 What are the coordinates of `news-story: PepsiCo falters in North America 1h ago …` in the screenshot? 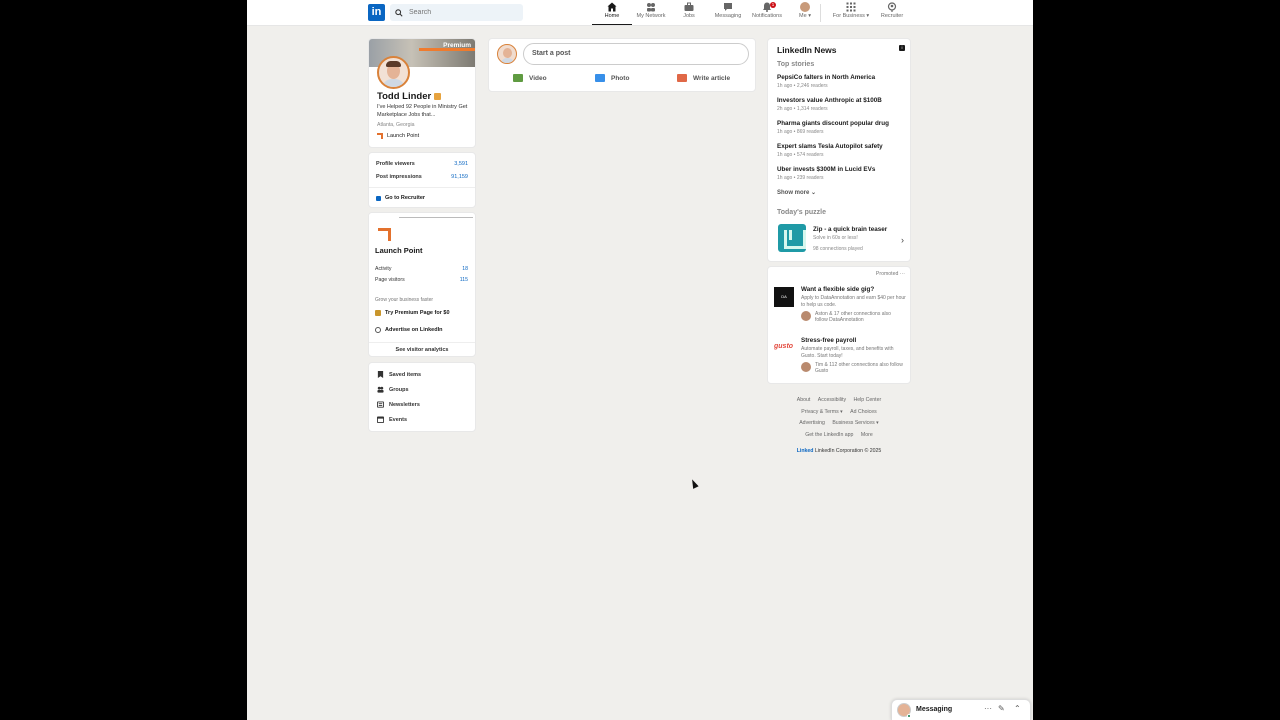 It's located at (842, 81).